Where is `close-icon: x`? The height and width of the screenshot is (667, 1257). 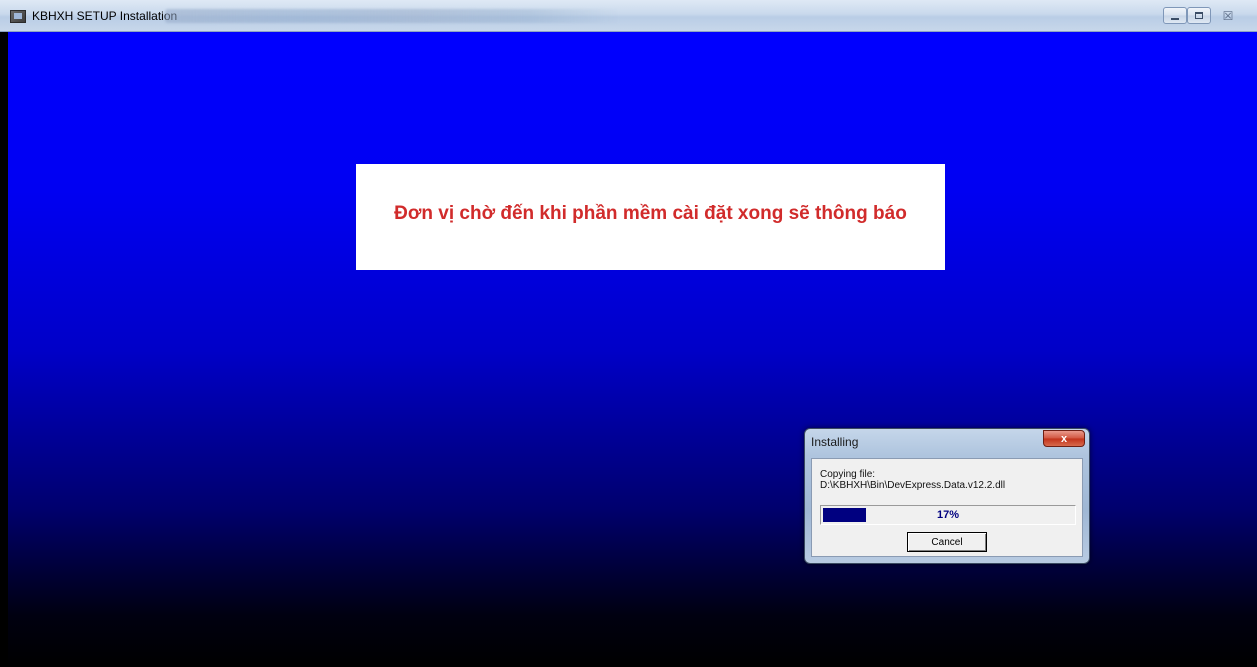 close-icon: x is located at coordinates (1064, 438).